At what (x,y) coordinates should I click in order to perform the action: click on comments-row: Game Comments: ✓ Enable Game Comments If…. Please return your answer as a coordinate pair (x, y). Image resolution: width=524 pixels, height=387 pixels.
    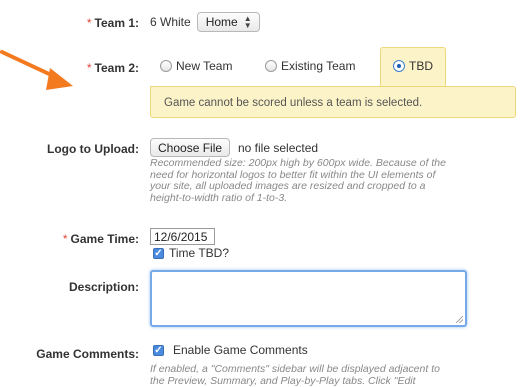
    Looking at the image, I should click on (262, 364).